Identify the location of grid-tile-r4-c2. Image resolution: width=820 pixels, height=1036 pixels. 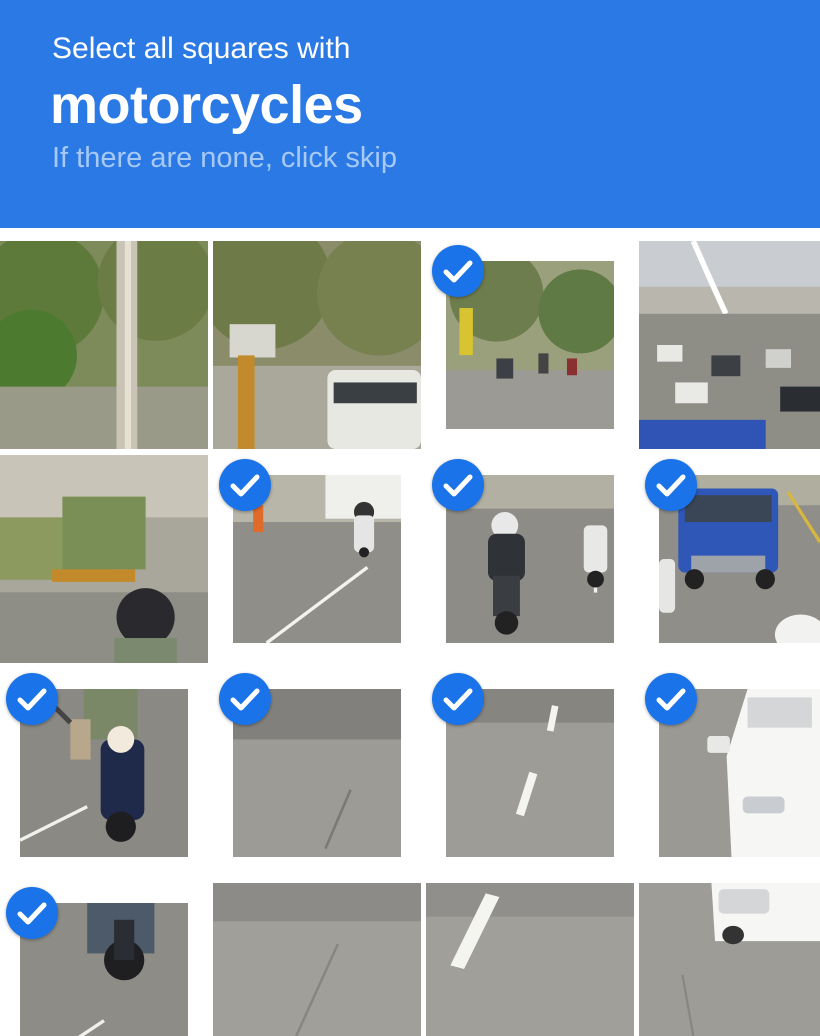
(317, 959).